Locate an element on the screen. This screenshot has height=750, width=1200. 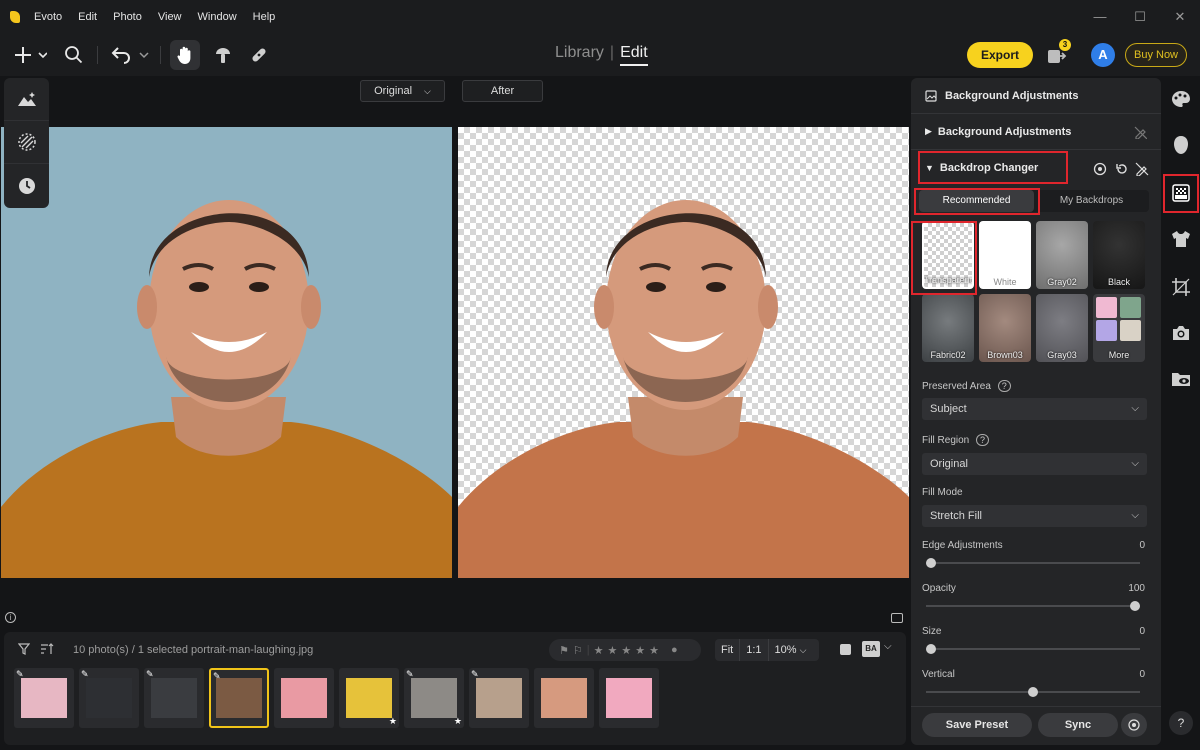
slider-value: 100 is located at coordinates (1136, 588).